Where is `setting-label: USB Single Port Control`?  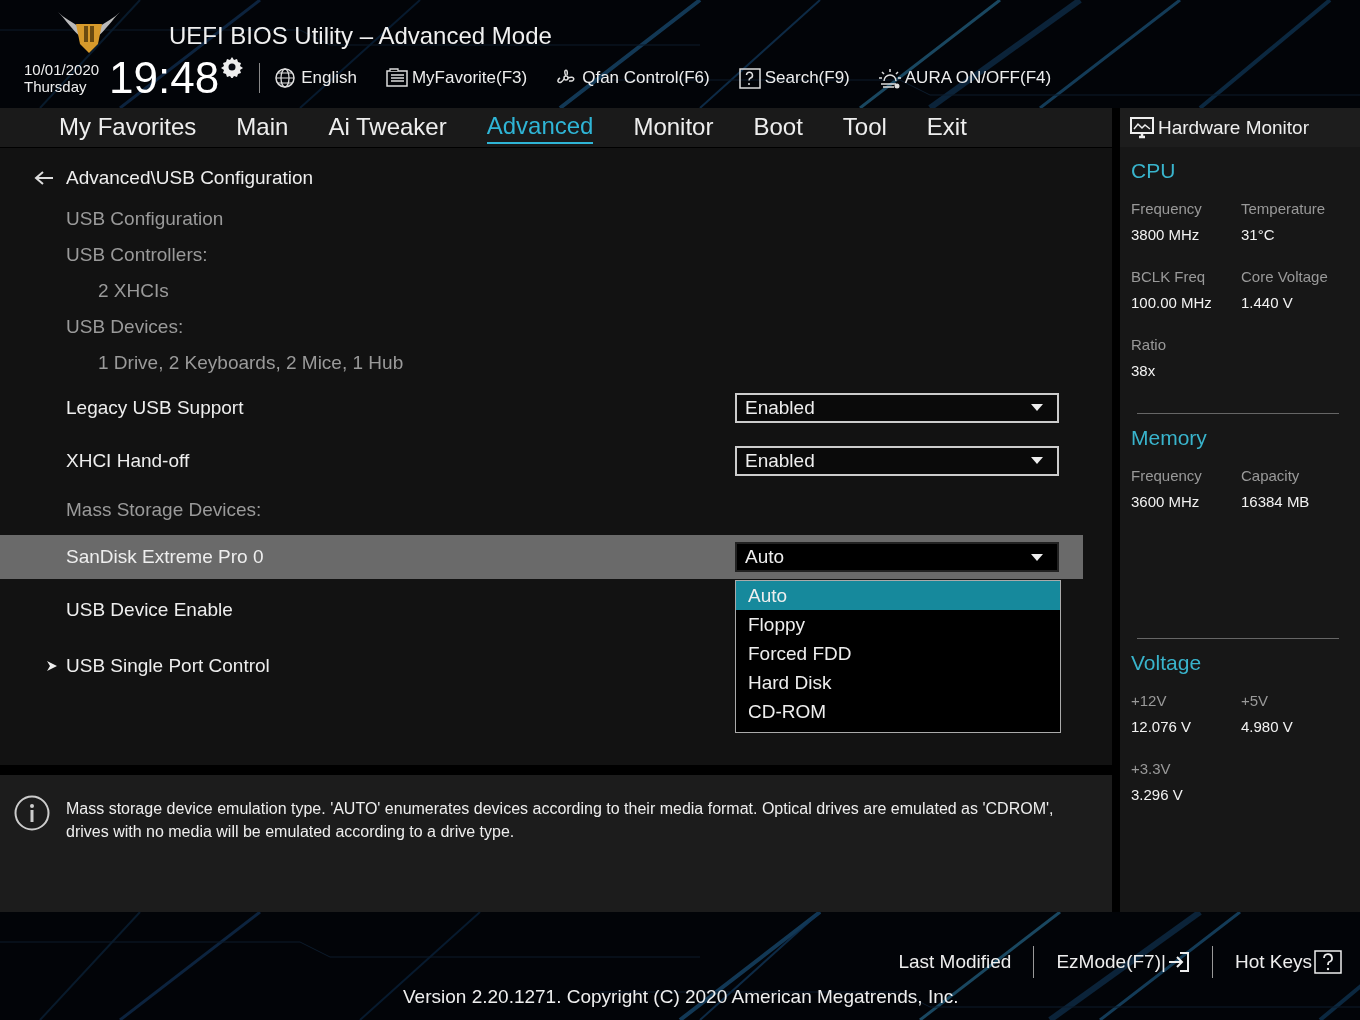
setting-label: USB Single Port Control is located at coordinates (168, 665).